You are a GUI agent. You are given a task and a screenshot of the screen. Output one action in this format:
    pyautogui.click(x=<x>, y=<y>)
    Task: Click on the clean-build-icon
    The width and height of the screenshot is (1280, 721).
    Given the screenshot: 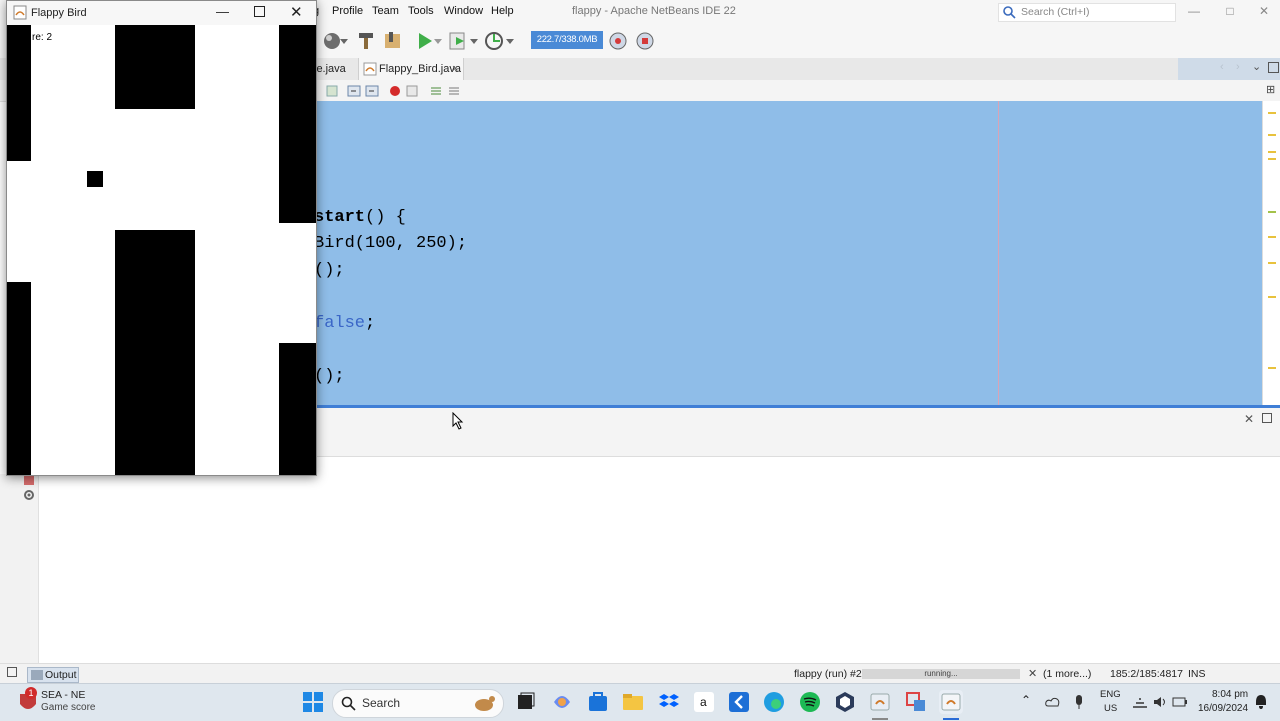 What is the action you would take?
    pyautogui.click(x=394, y=41)
    